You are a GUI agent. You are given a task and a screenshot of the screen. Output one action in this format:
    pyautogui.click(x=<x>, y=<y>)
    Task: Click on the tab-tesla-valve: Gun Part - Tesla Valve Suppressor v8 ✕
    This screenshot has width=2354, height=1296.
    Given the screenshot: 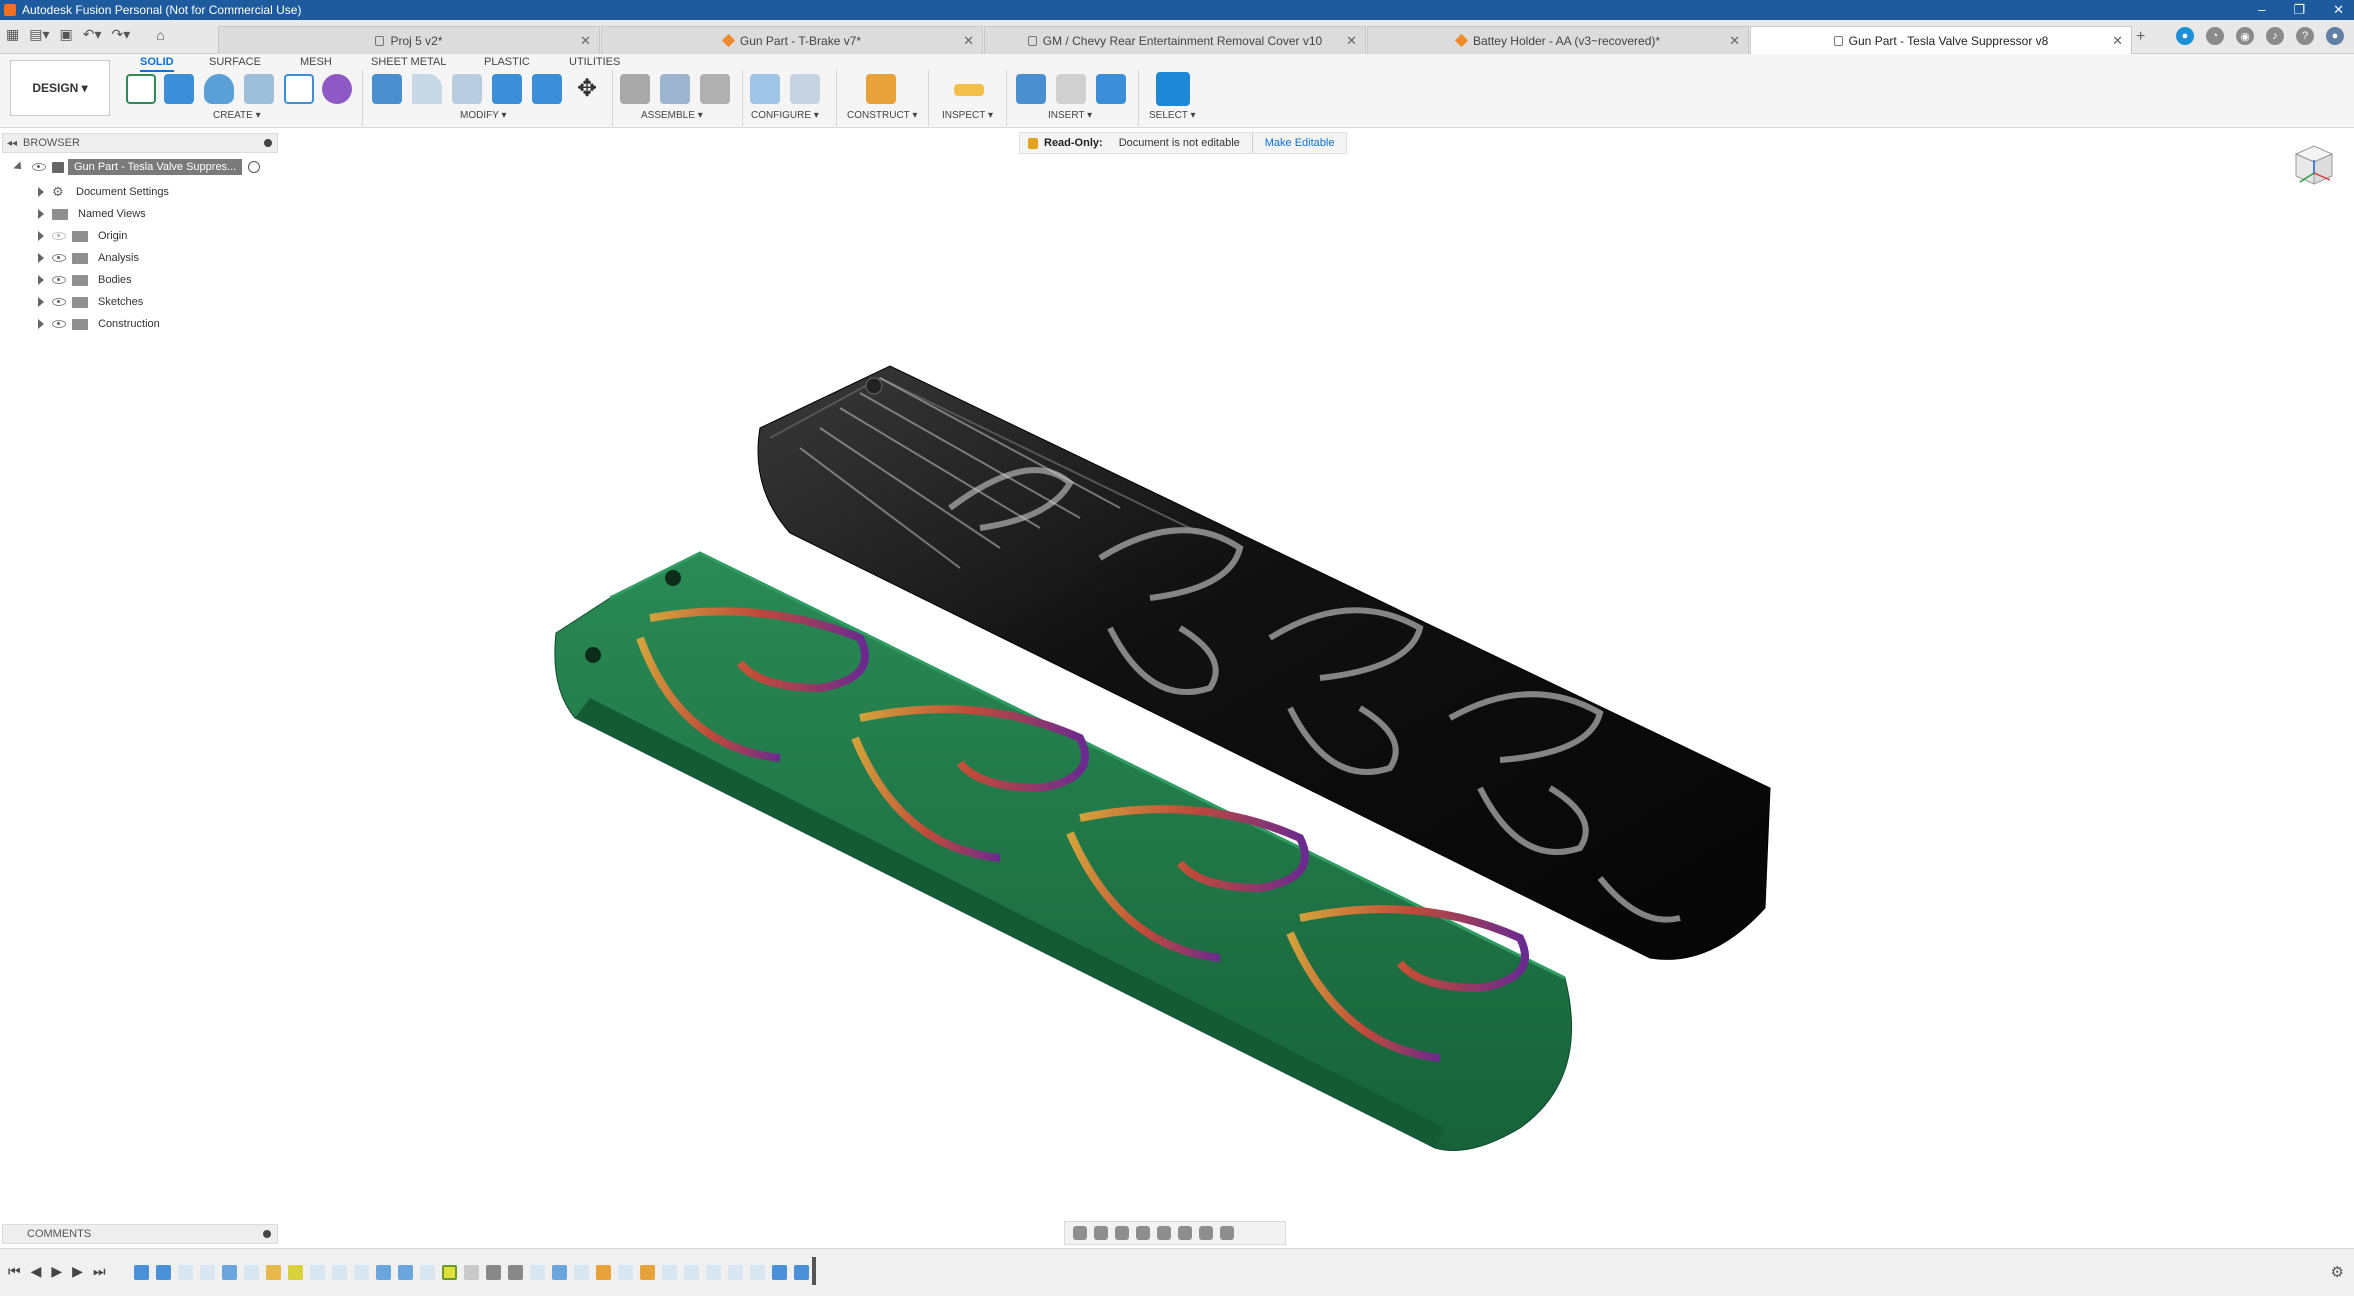 What is the action you would take?
    pyautogui.click(x=1941, y=40)
    